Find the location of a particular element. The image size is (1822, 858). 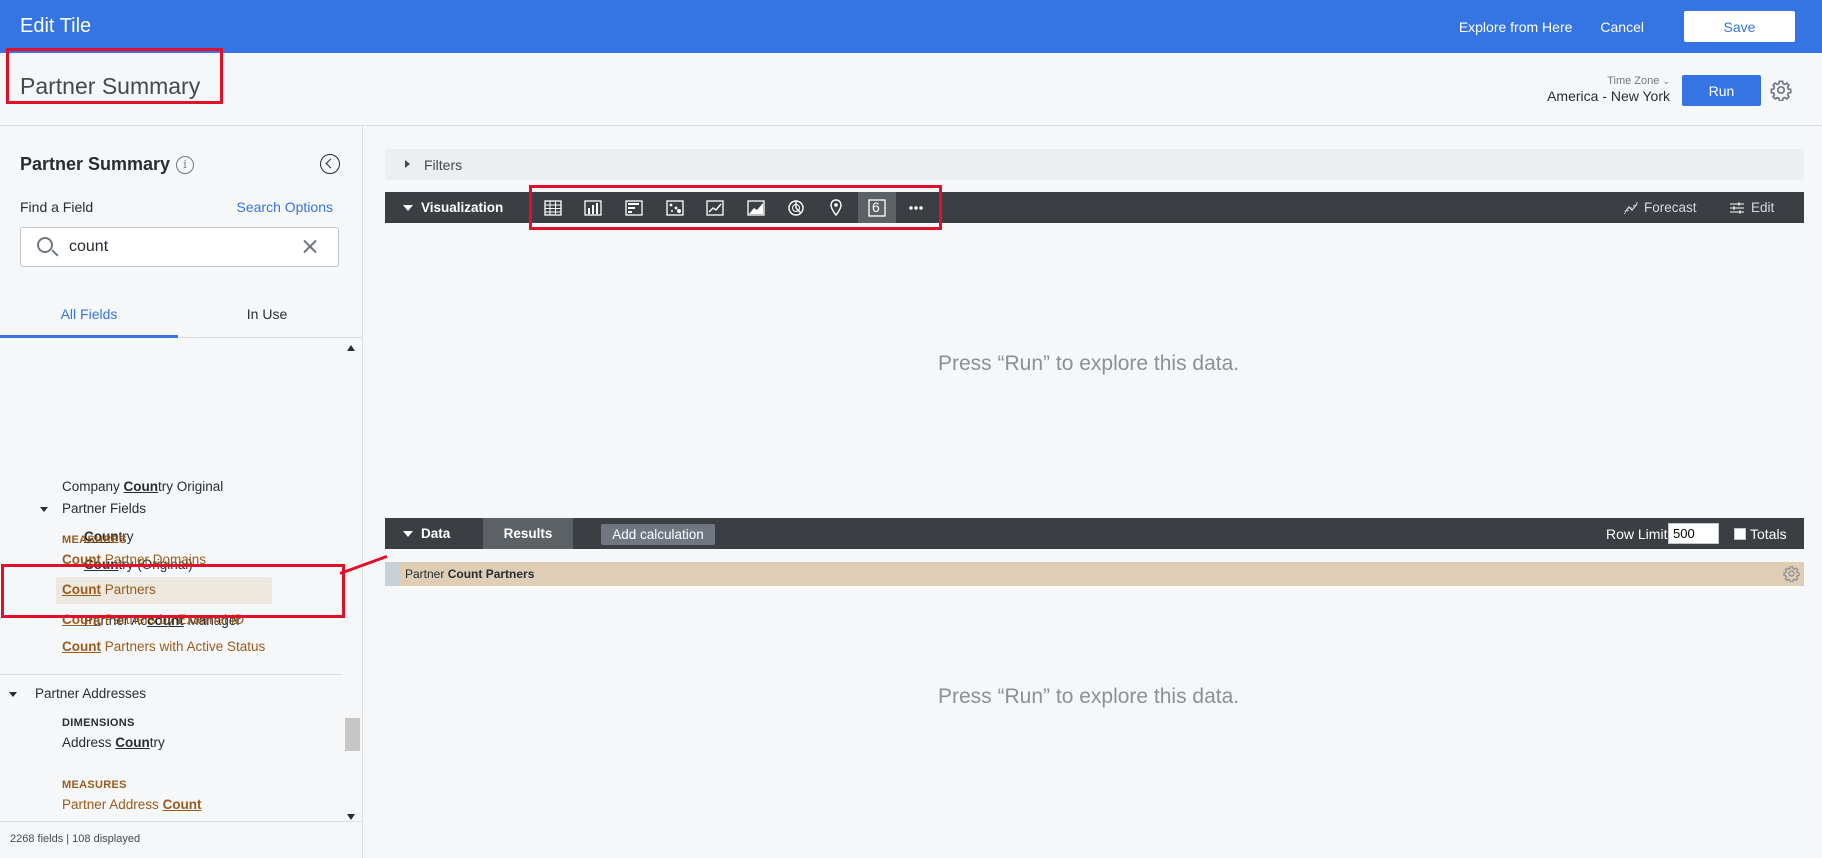

chevron-down-icon: ⌄ is located at coordinates (1666, 81).